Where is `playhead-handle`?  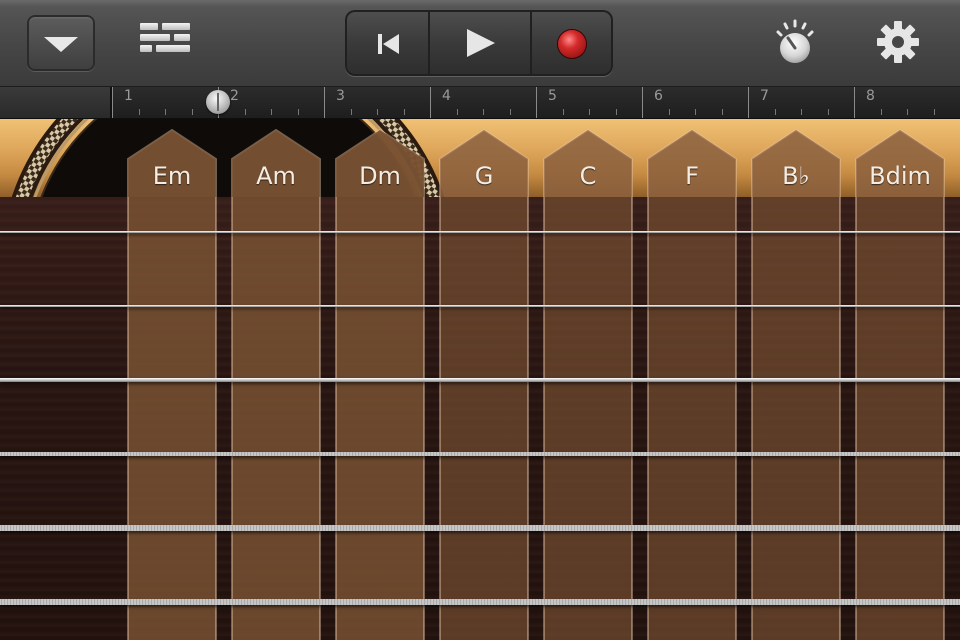
playhead-handle is located at coordinates (218, 102).